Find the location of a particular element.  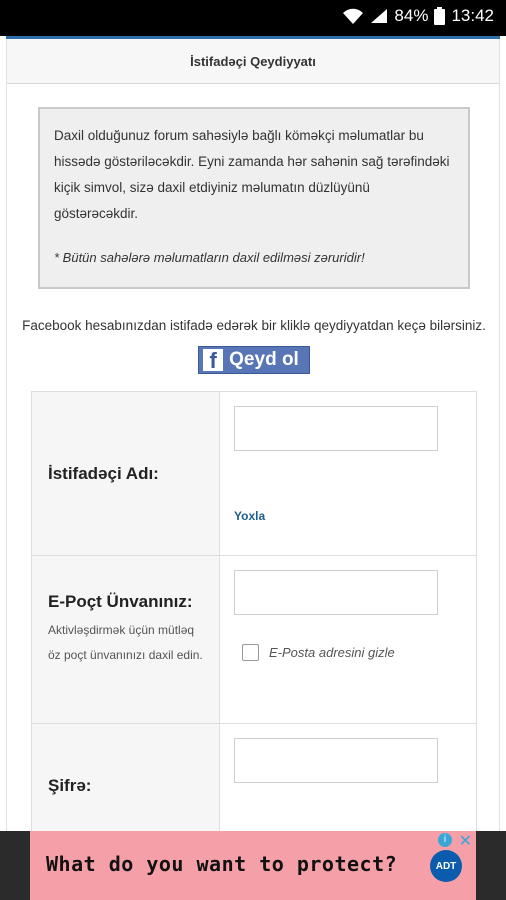

ad-close-icon: ✕ is located at coordinates (465, 841).